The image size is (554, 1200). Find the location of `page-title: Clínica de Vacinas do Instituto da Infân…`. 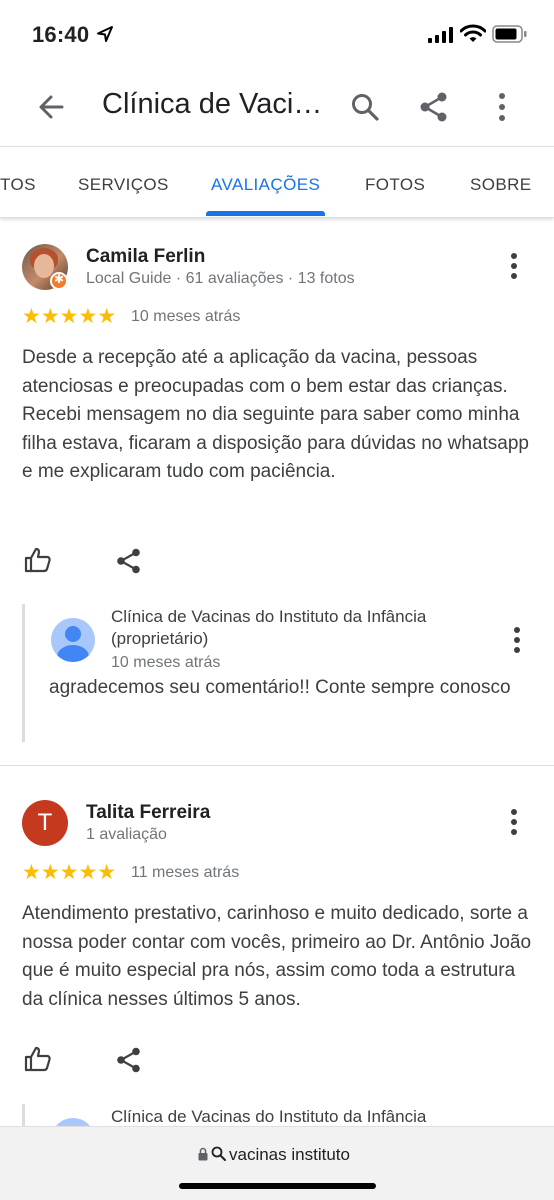

page-title: Clínica de Vacinas do Instituto da Infân… is located at coordinates (213, 104).